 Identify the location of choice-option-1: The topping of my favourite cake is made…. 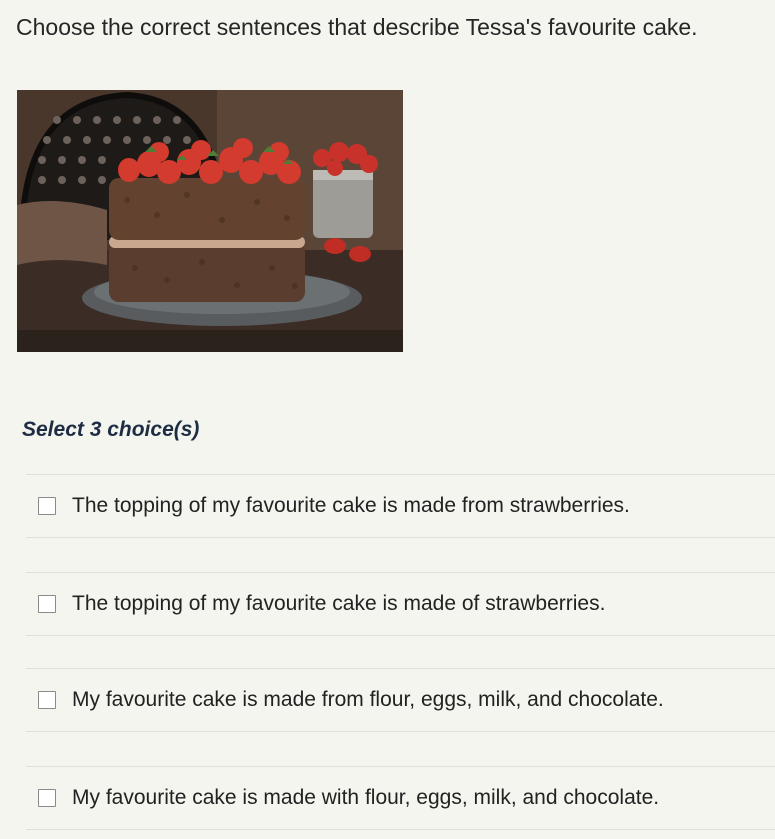
(400, 506).